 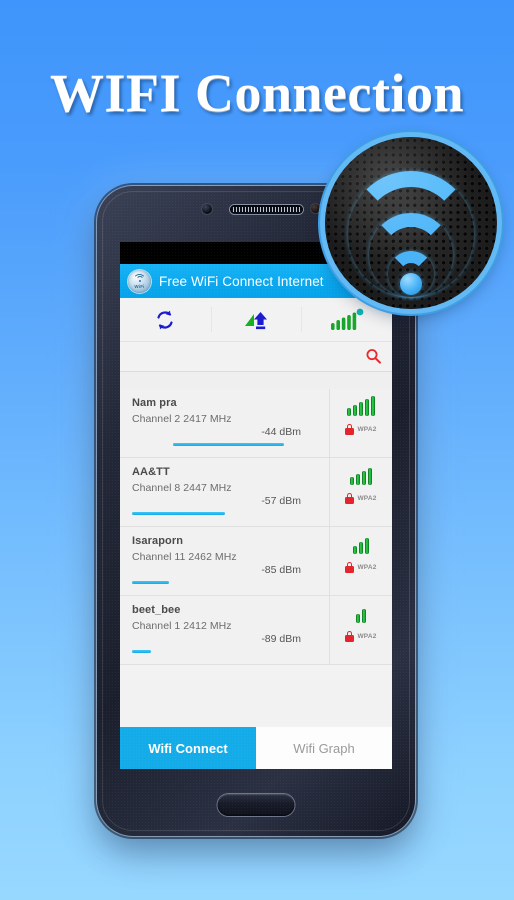 I want to click on app-icon-label: WiFi, so click(x=139, y=286).